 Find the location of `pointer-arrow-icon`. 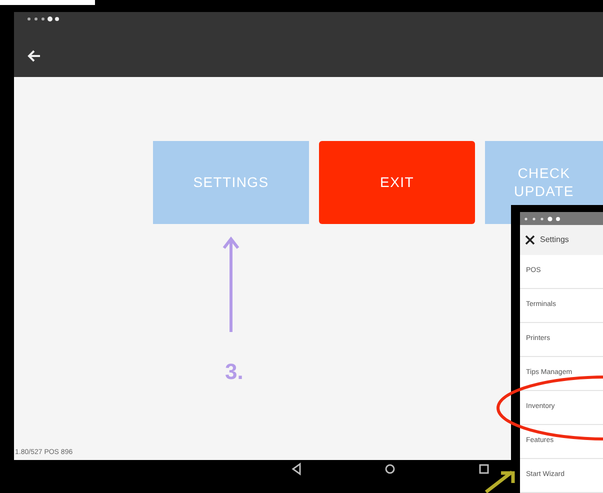

pointer-arrow-icon is located at coordinates (500, 480).